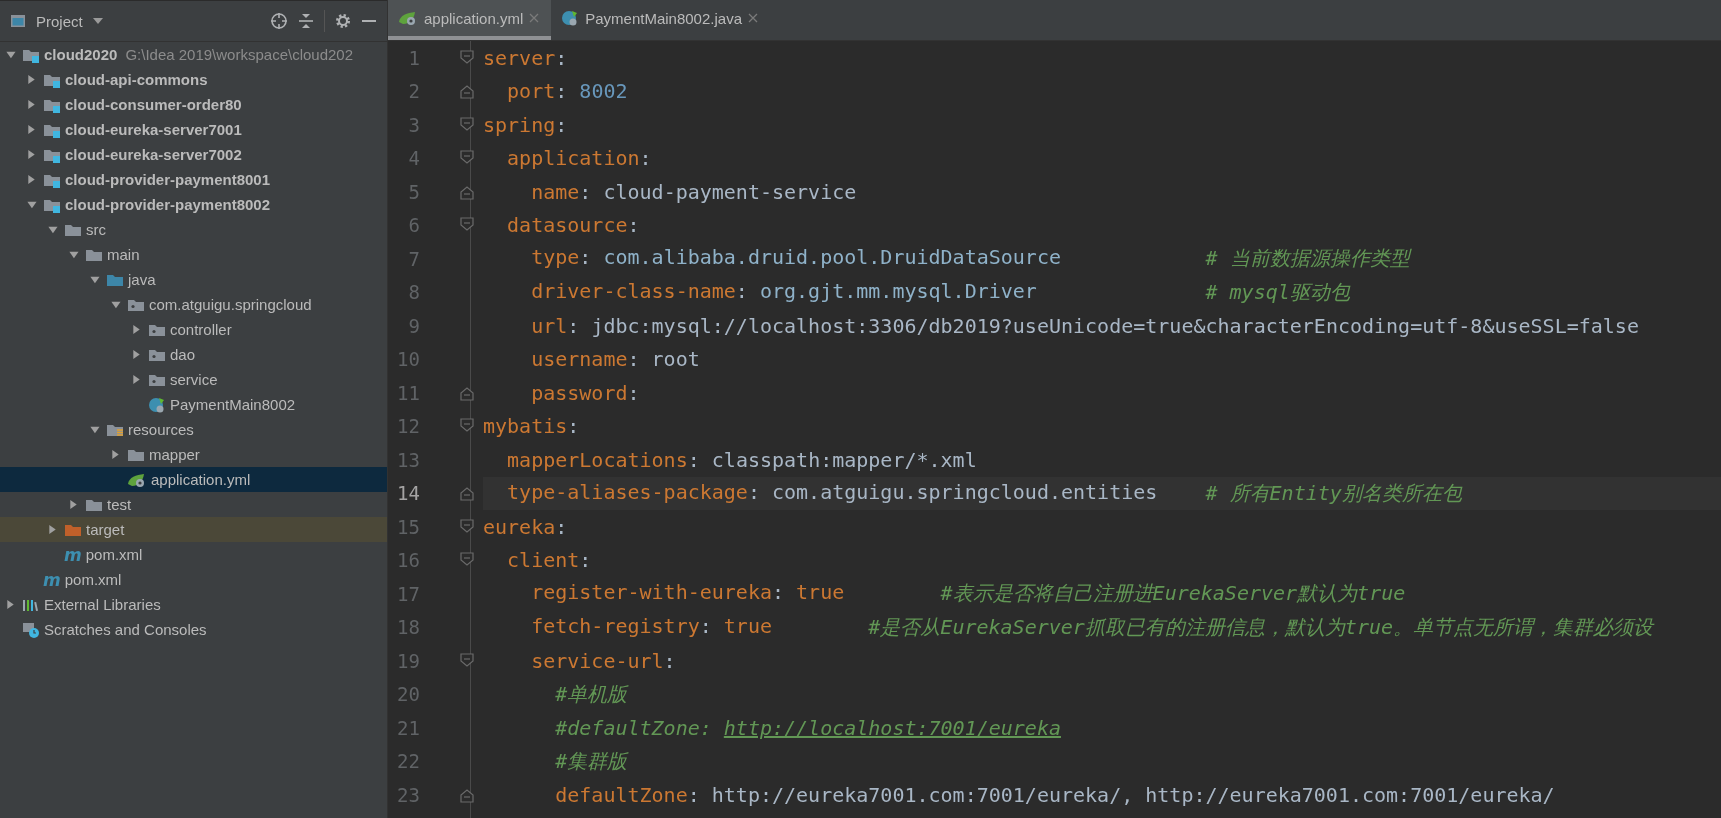 This screenshot has width=1721, height=818. I want to click on settings-icon, so click(343, 21).